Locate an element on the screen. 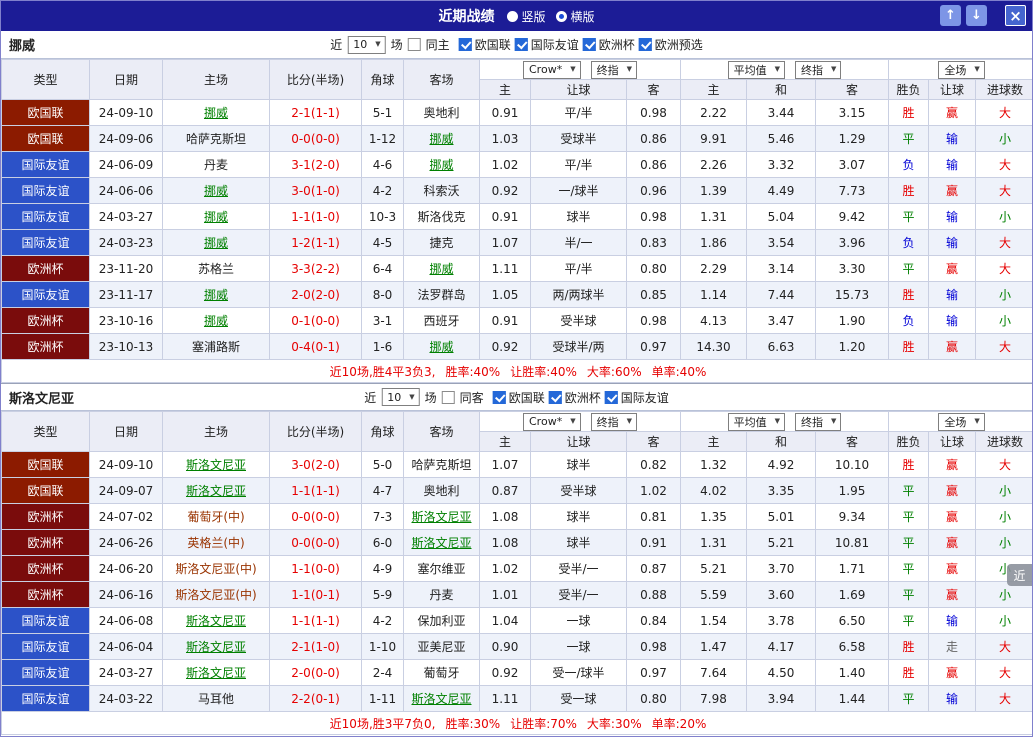 Image resolution: width=1033 pixels, height=737 pixels. match-score: 0-4(0-1) is located at coordinates (315, 346).